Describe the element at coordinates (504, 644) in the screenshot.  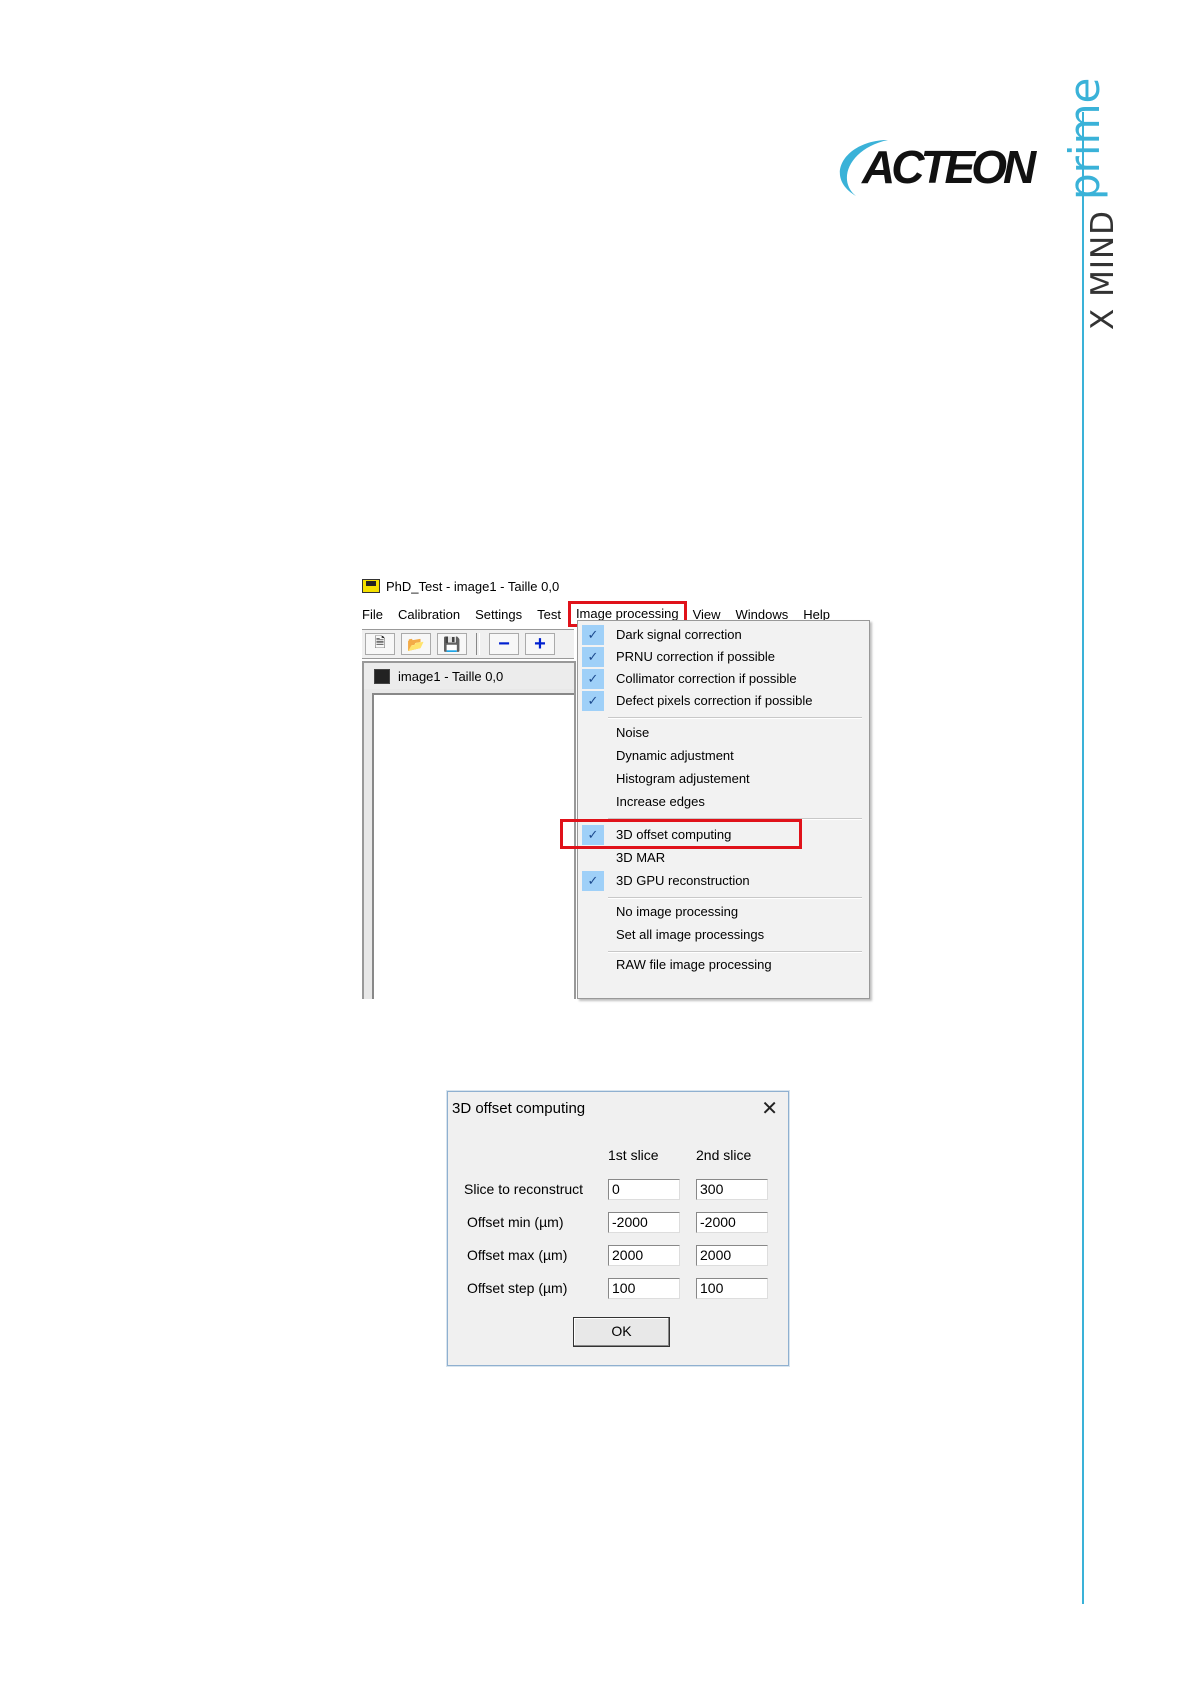
I see `minus-icon: −` at that location.